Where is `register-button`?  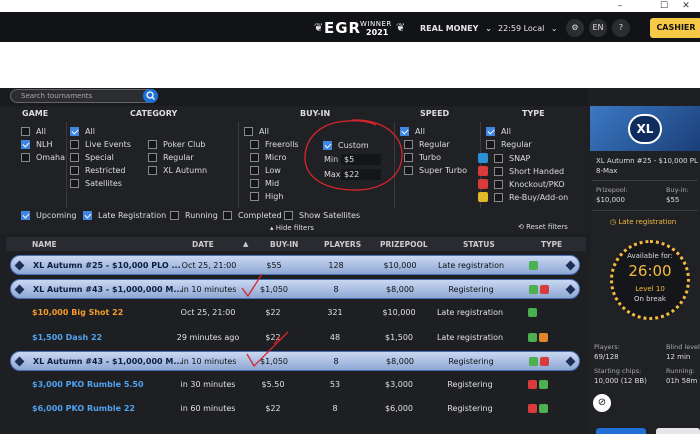 register-button is located at coordinates (621, 431).